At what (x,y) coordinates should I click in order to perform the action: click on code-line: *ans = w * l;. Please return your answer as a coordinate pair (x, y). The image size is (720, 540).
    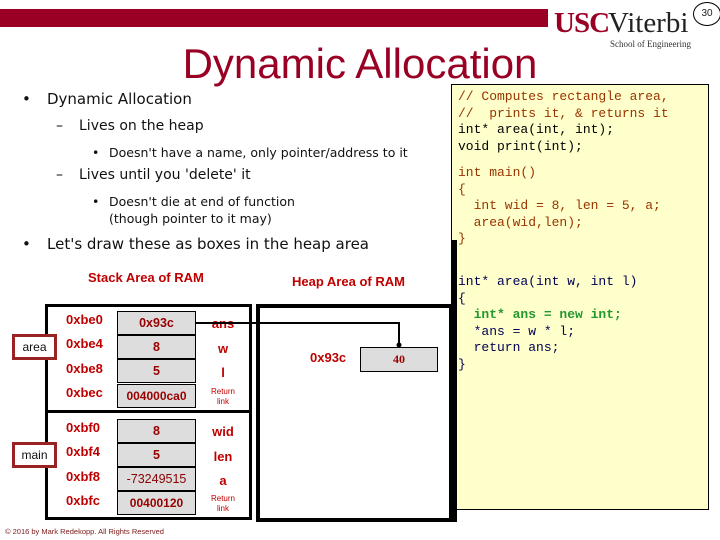
    Looking at the image, I should click on (517, 331).